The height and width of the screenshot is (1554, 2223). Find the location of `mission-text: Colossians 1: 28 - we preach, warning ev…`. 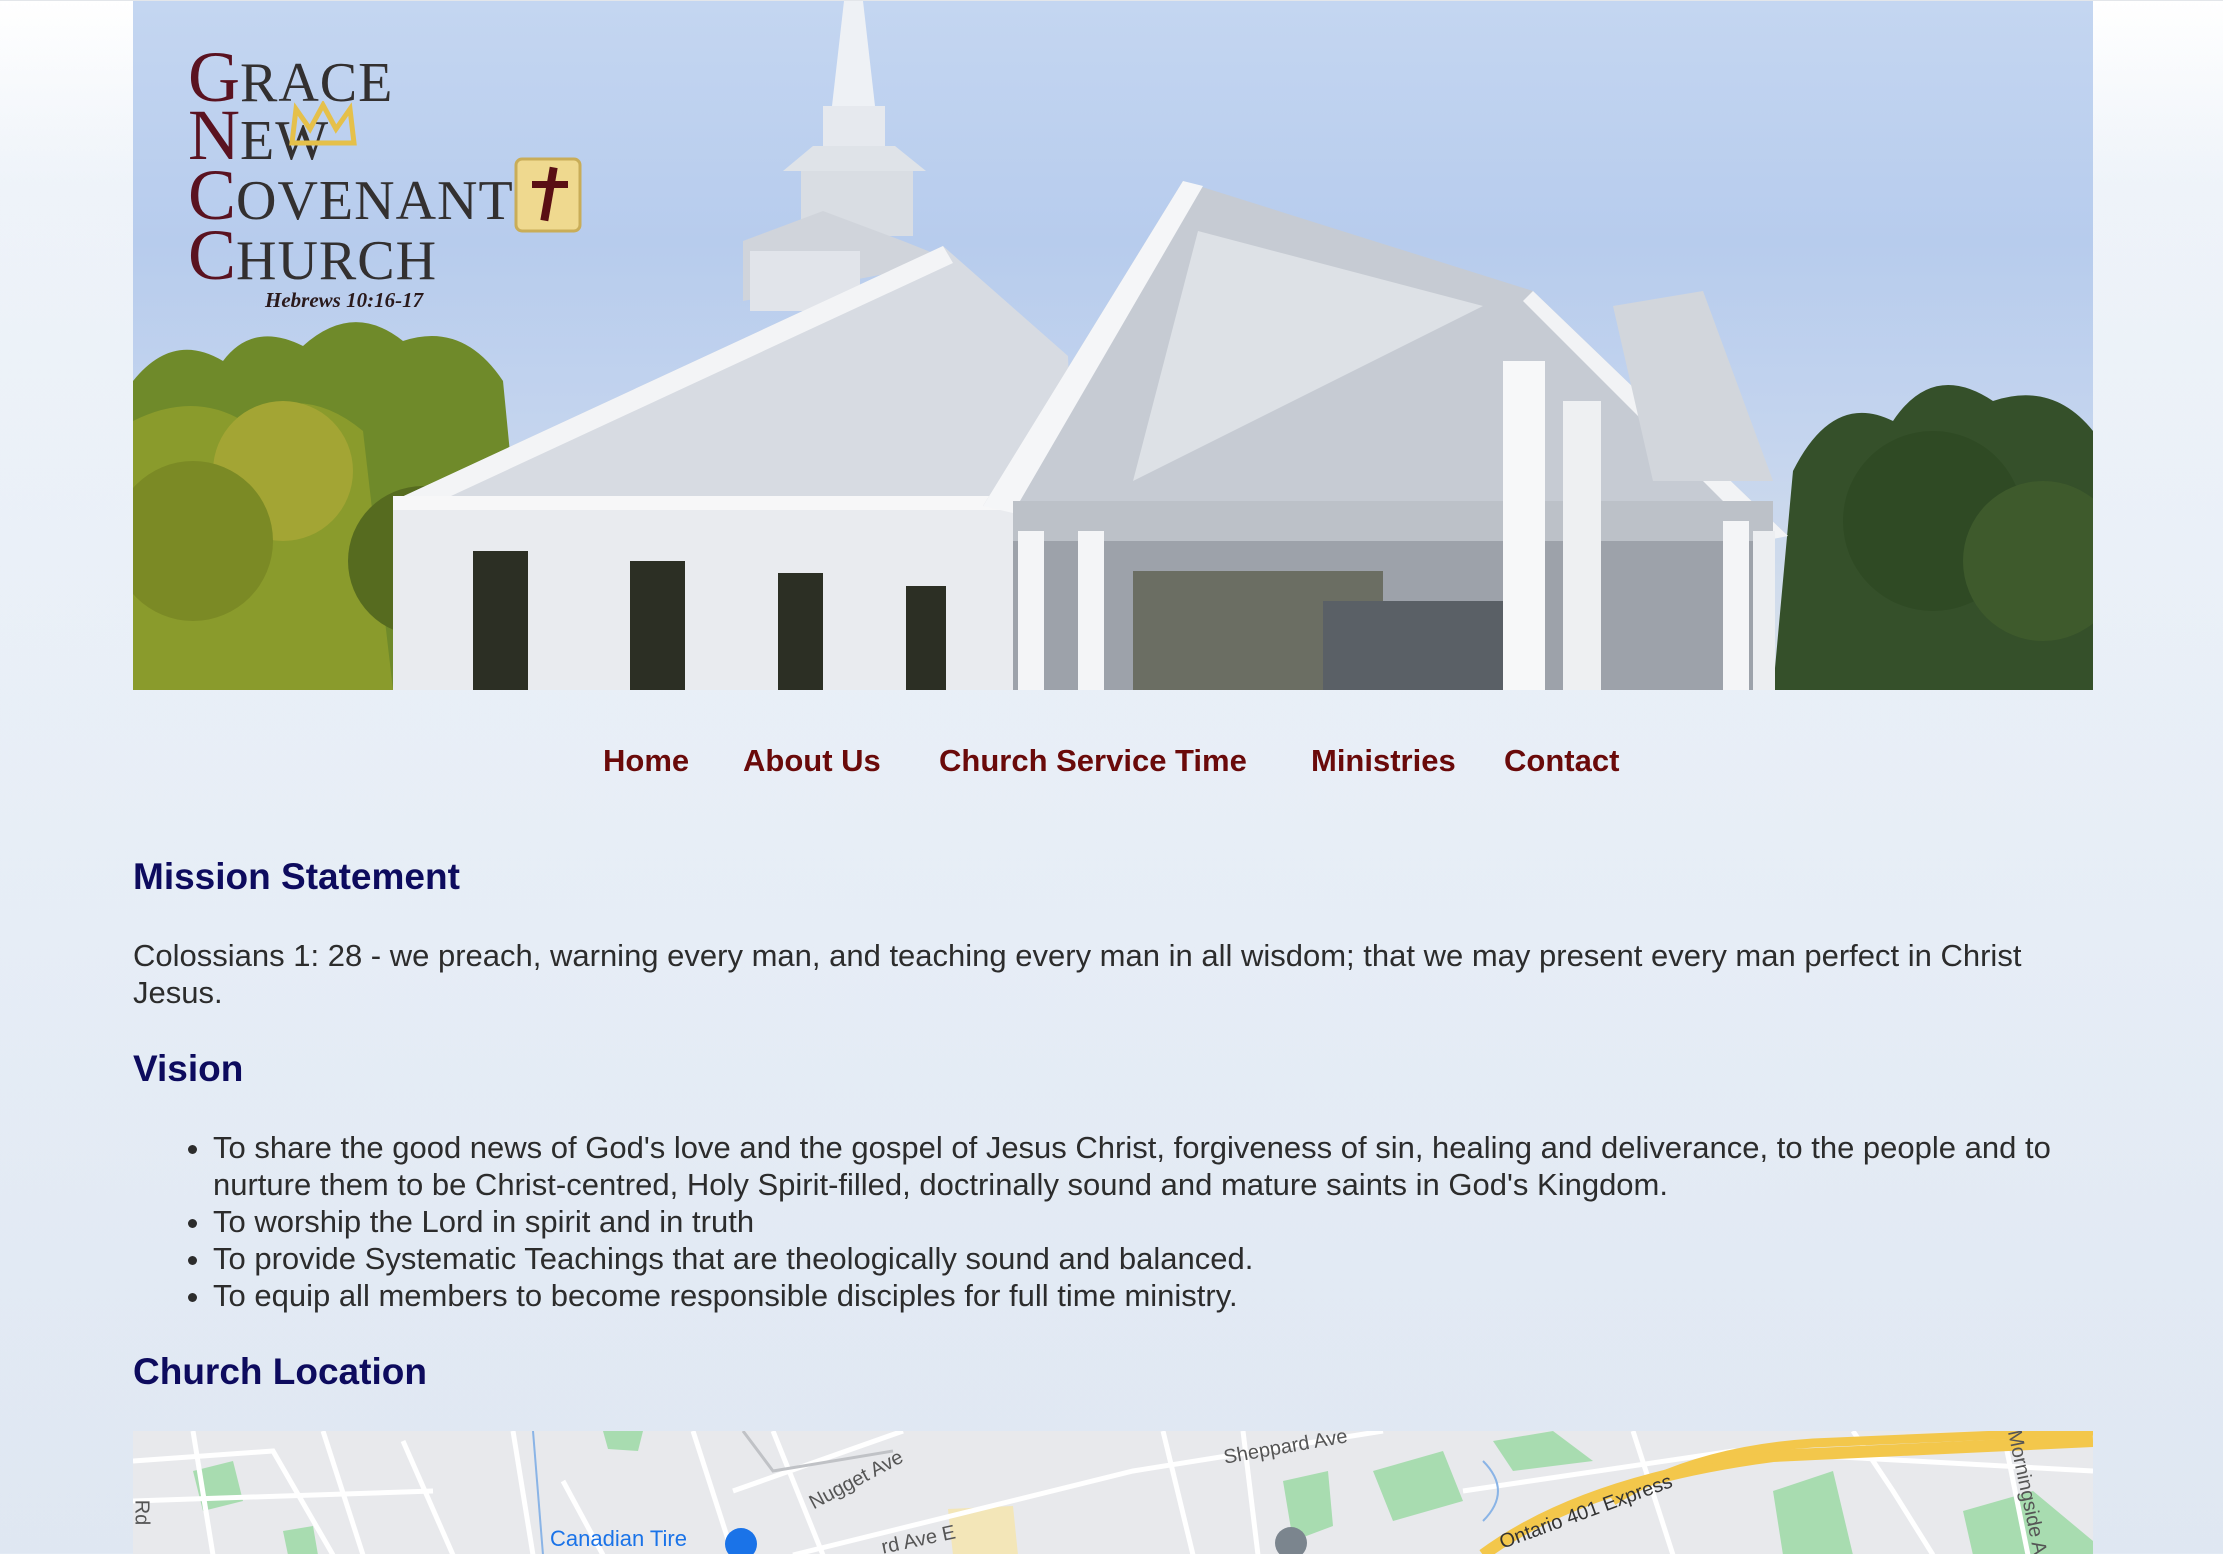

mission-text: Colossians 1: 28 - we preach, warning ev… is located at coordinates (1077, 974).